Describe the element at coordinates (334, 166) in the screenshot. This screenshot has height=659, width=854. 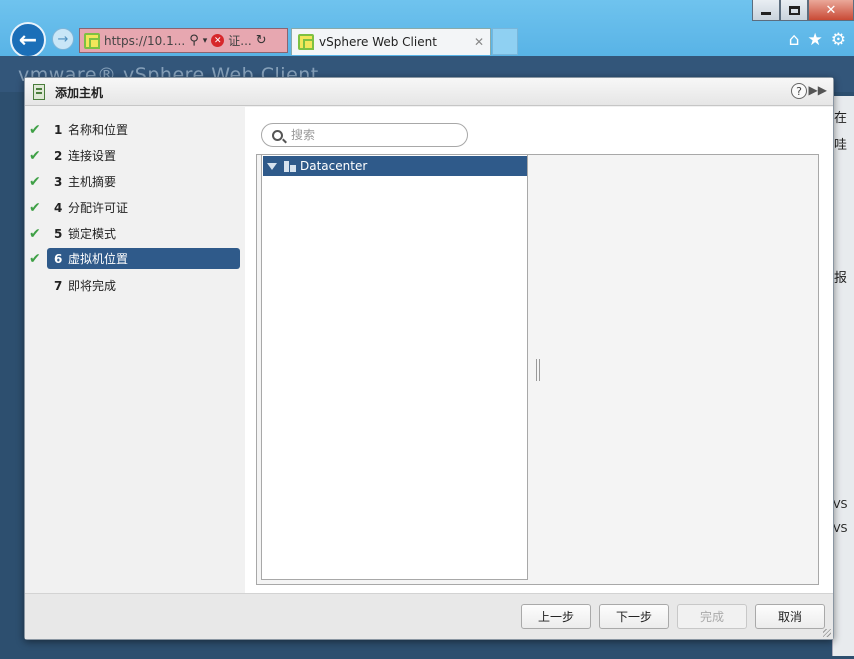
I see `tree-item-label: Datacenter` at that location.